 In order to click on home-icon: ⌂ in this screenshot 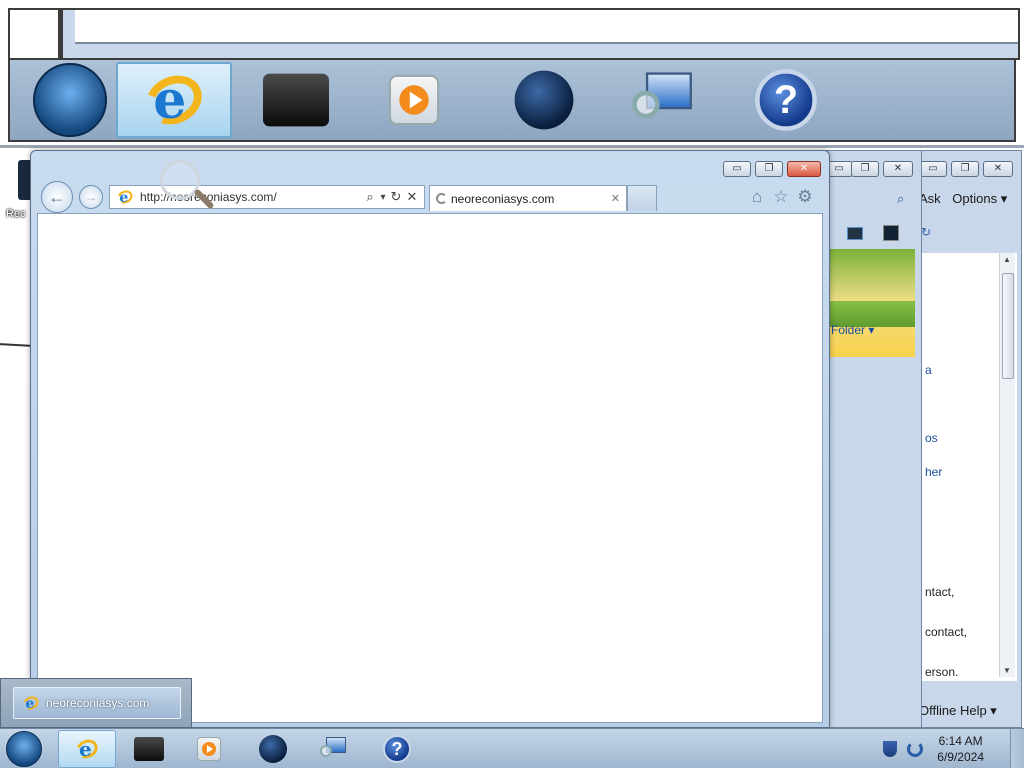, I will do `click(757, 197)`.